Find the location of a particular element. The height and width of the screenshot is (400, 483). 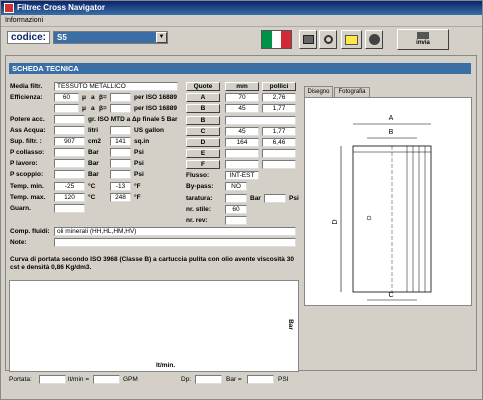

guarn-field is located at coordinates (69, 208).